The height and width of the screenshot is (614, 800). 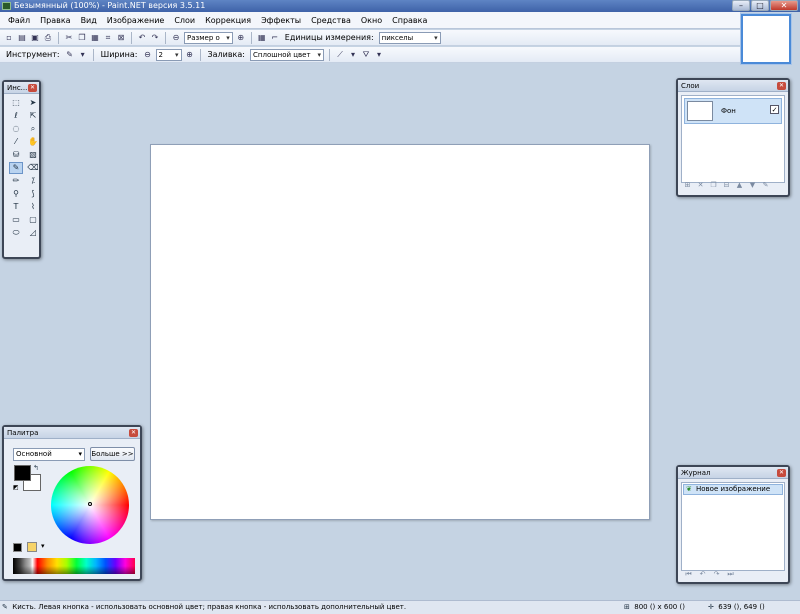 What do you see at coordinates (287, 54) in the screenshot?
I see `fill-combo: Сплошной цвет` at bounding box center [287, 54].